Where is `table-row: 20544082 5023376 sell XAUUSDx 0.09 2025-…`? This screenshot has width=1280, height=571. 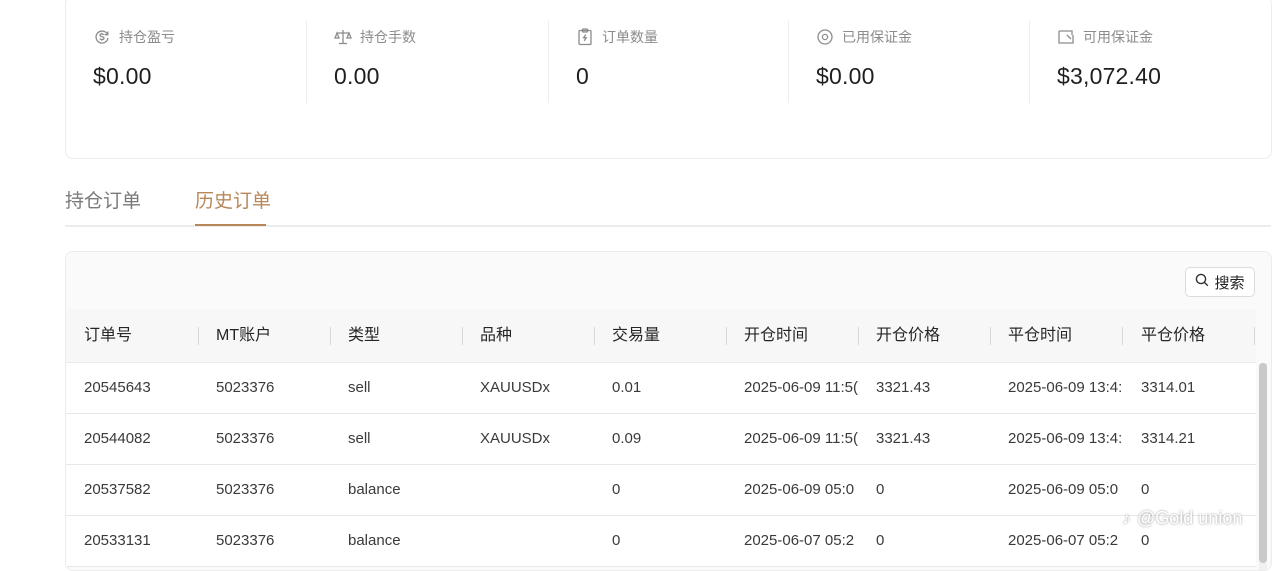
table-row: 20544082 5023376 sell XAUUSDx 0.09 2025-… is located at coordinates (661, 439).